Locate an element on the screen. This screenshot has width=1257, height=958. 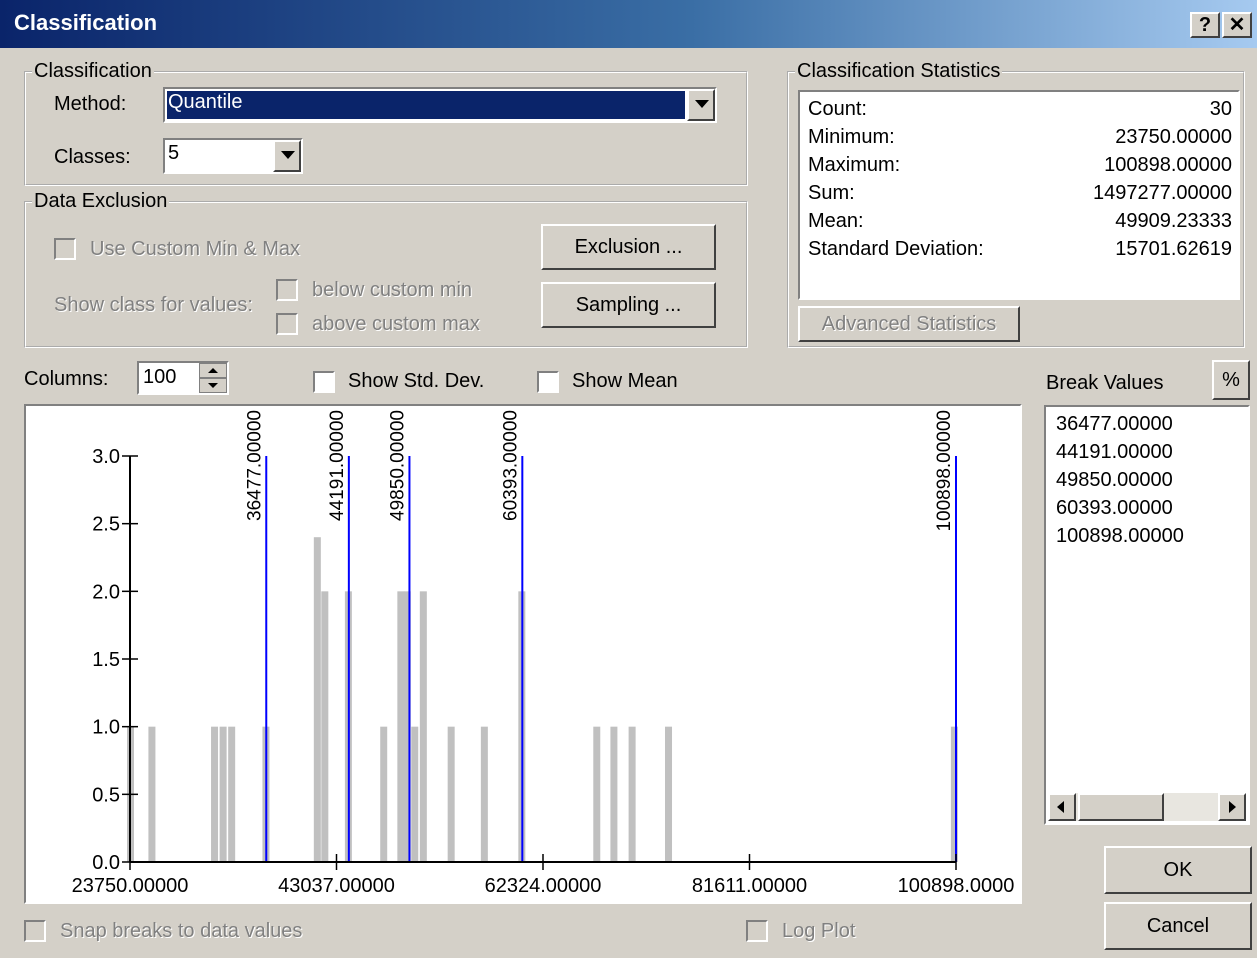
break-values-label: Break Values is located at coordinates (1105, 383).